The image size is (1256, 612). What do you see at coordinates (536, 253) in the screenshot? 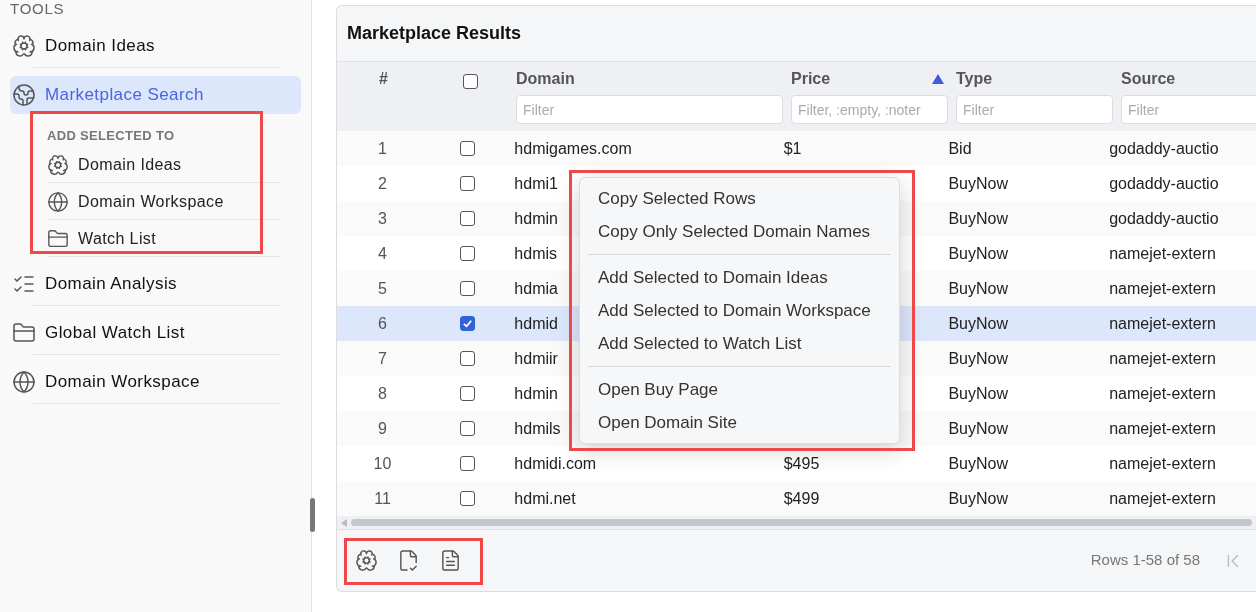
I see `domain-cell: hdmis` at bounding box center [536, 253].